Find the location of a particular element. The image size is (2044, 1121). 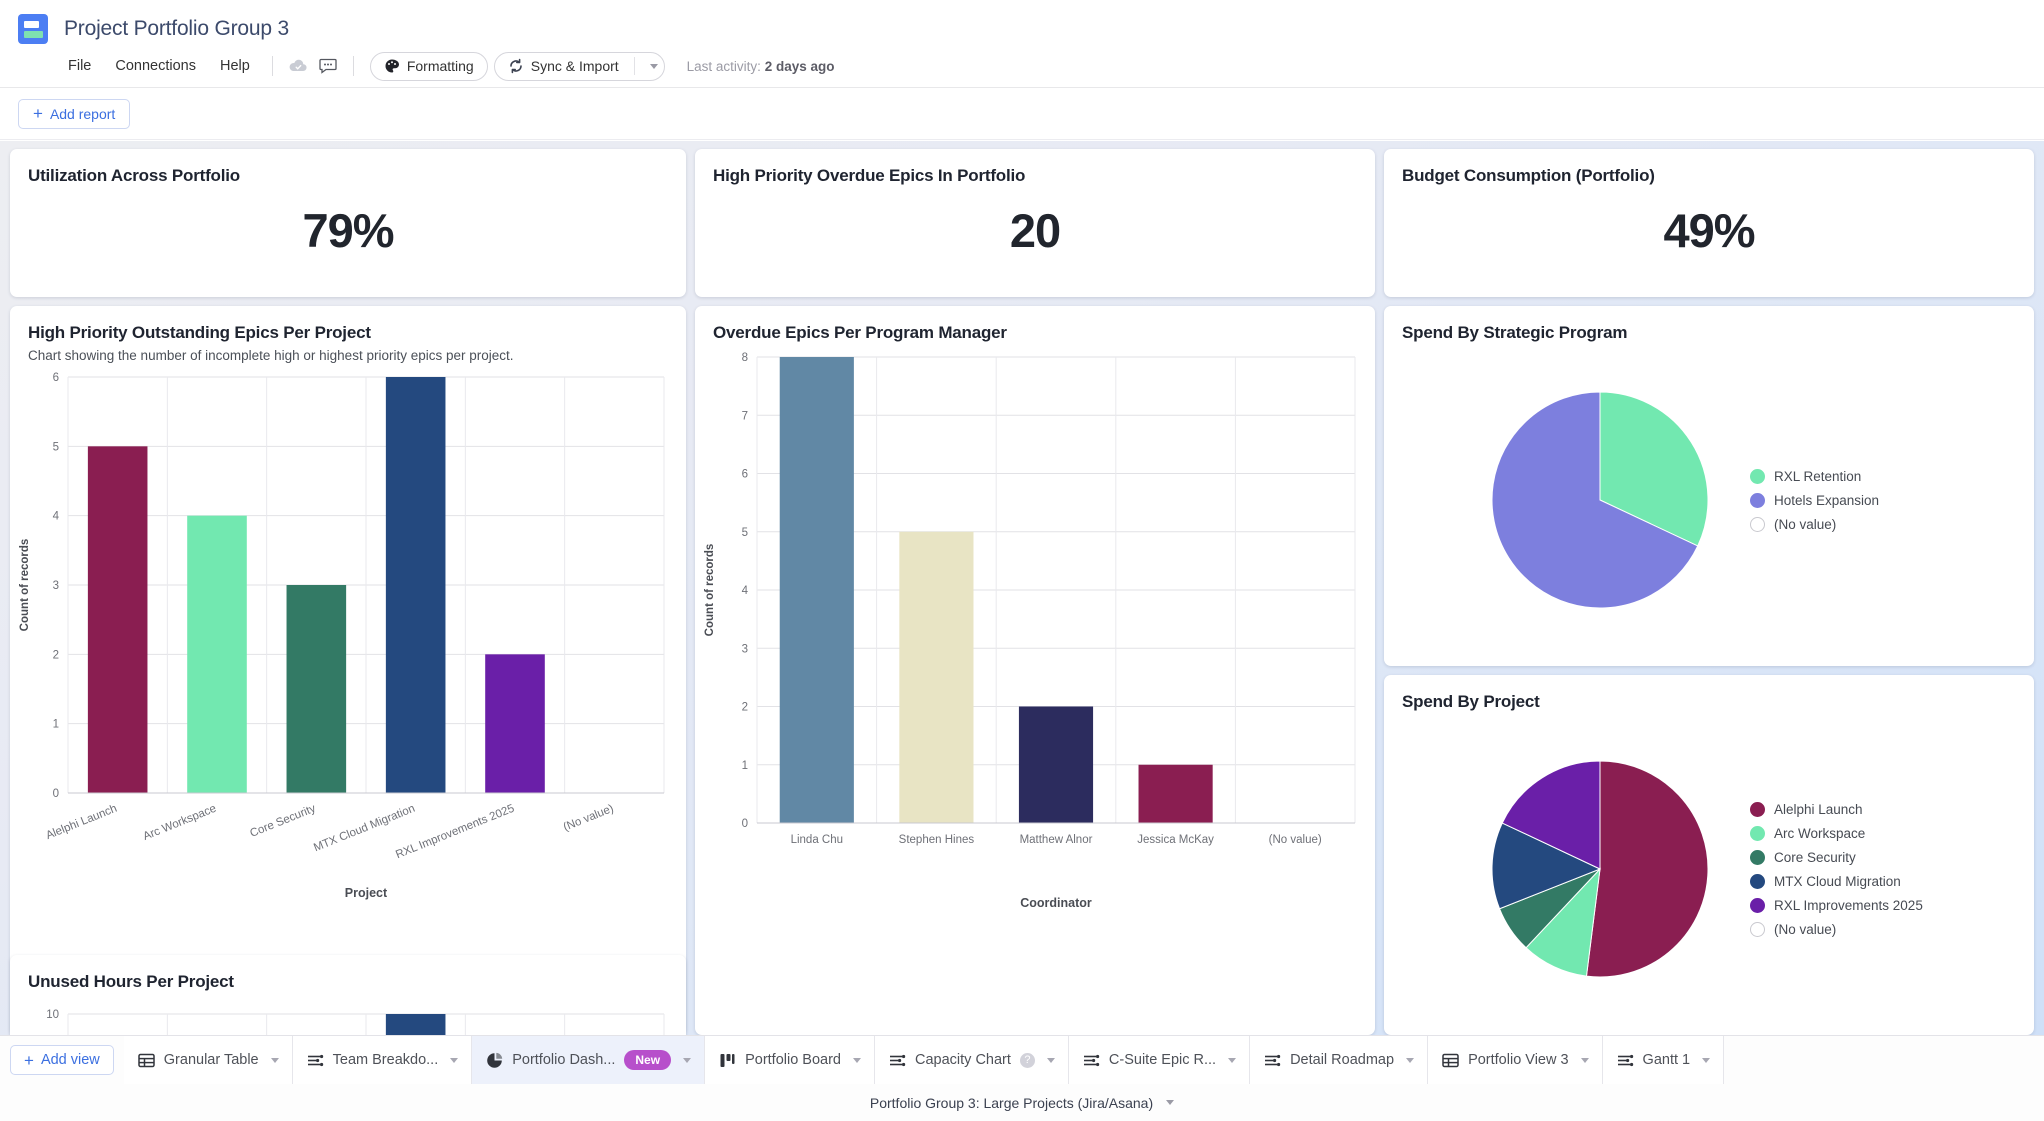

svg-text: Arc Workspace is located at coordinates (180, 823).